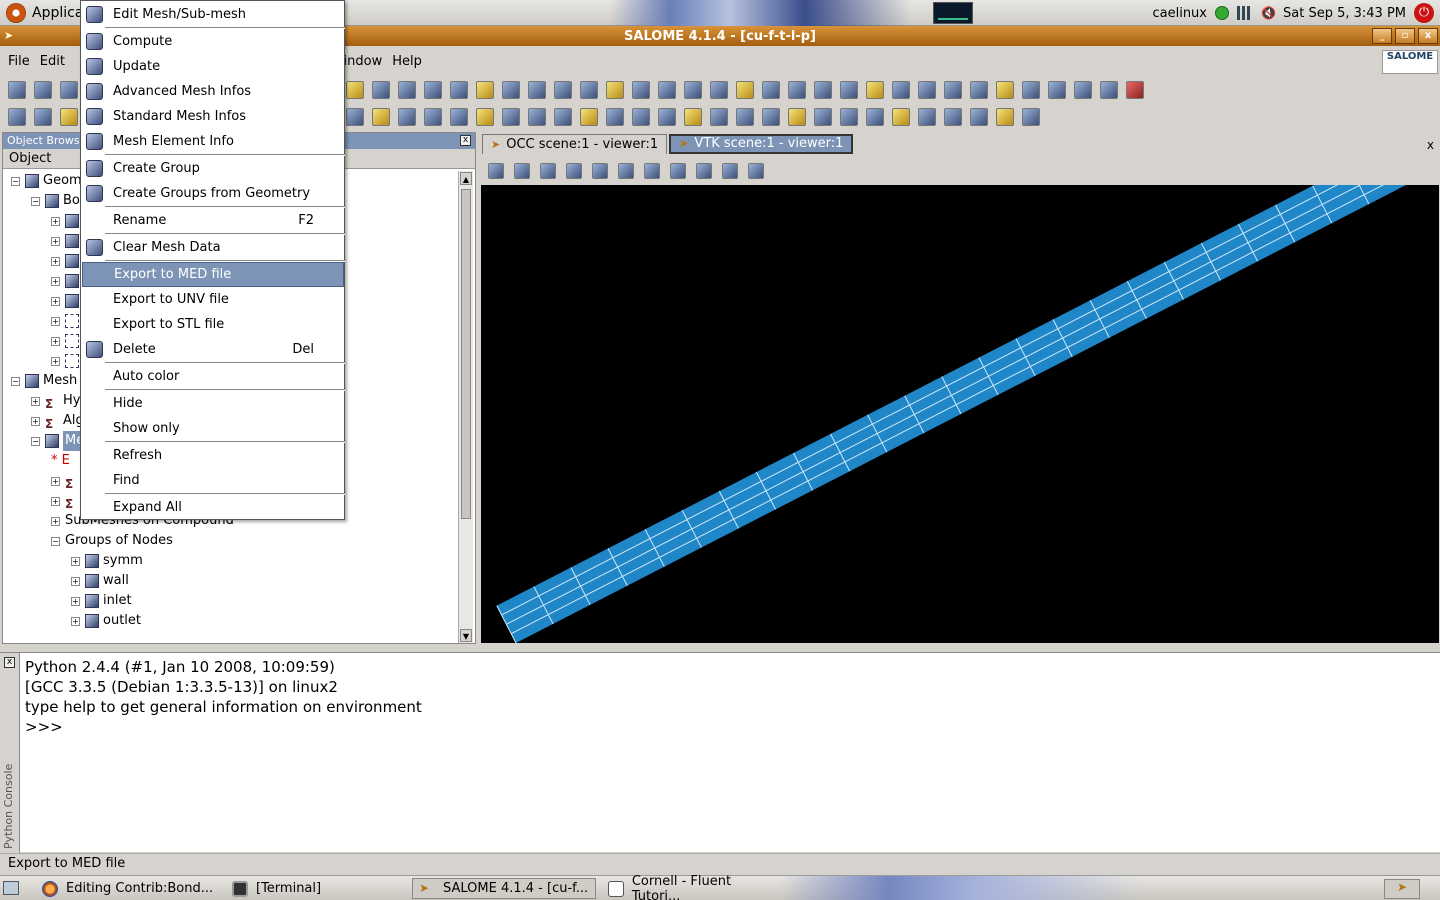  What do you see at coordinates (213, 141) in the screenshot?
I see `menu-item-mesh-element-info: Mesh Element Info` at bounding box center [213, 141].